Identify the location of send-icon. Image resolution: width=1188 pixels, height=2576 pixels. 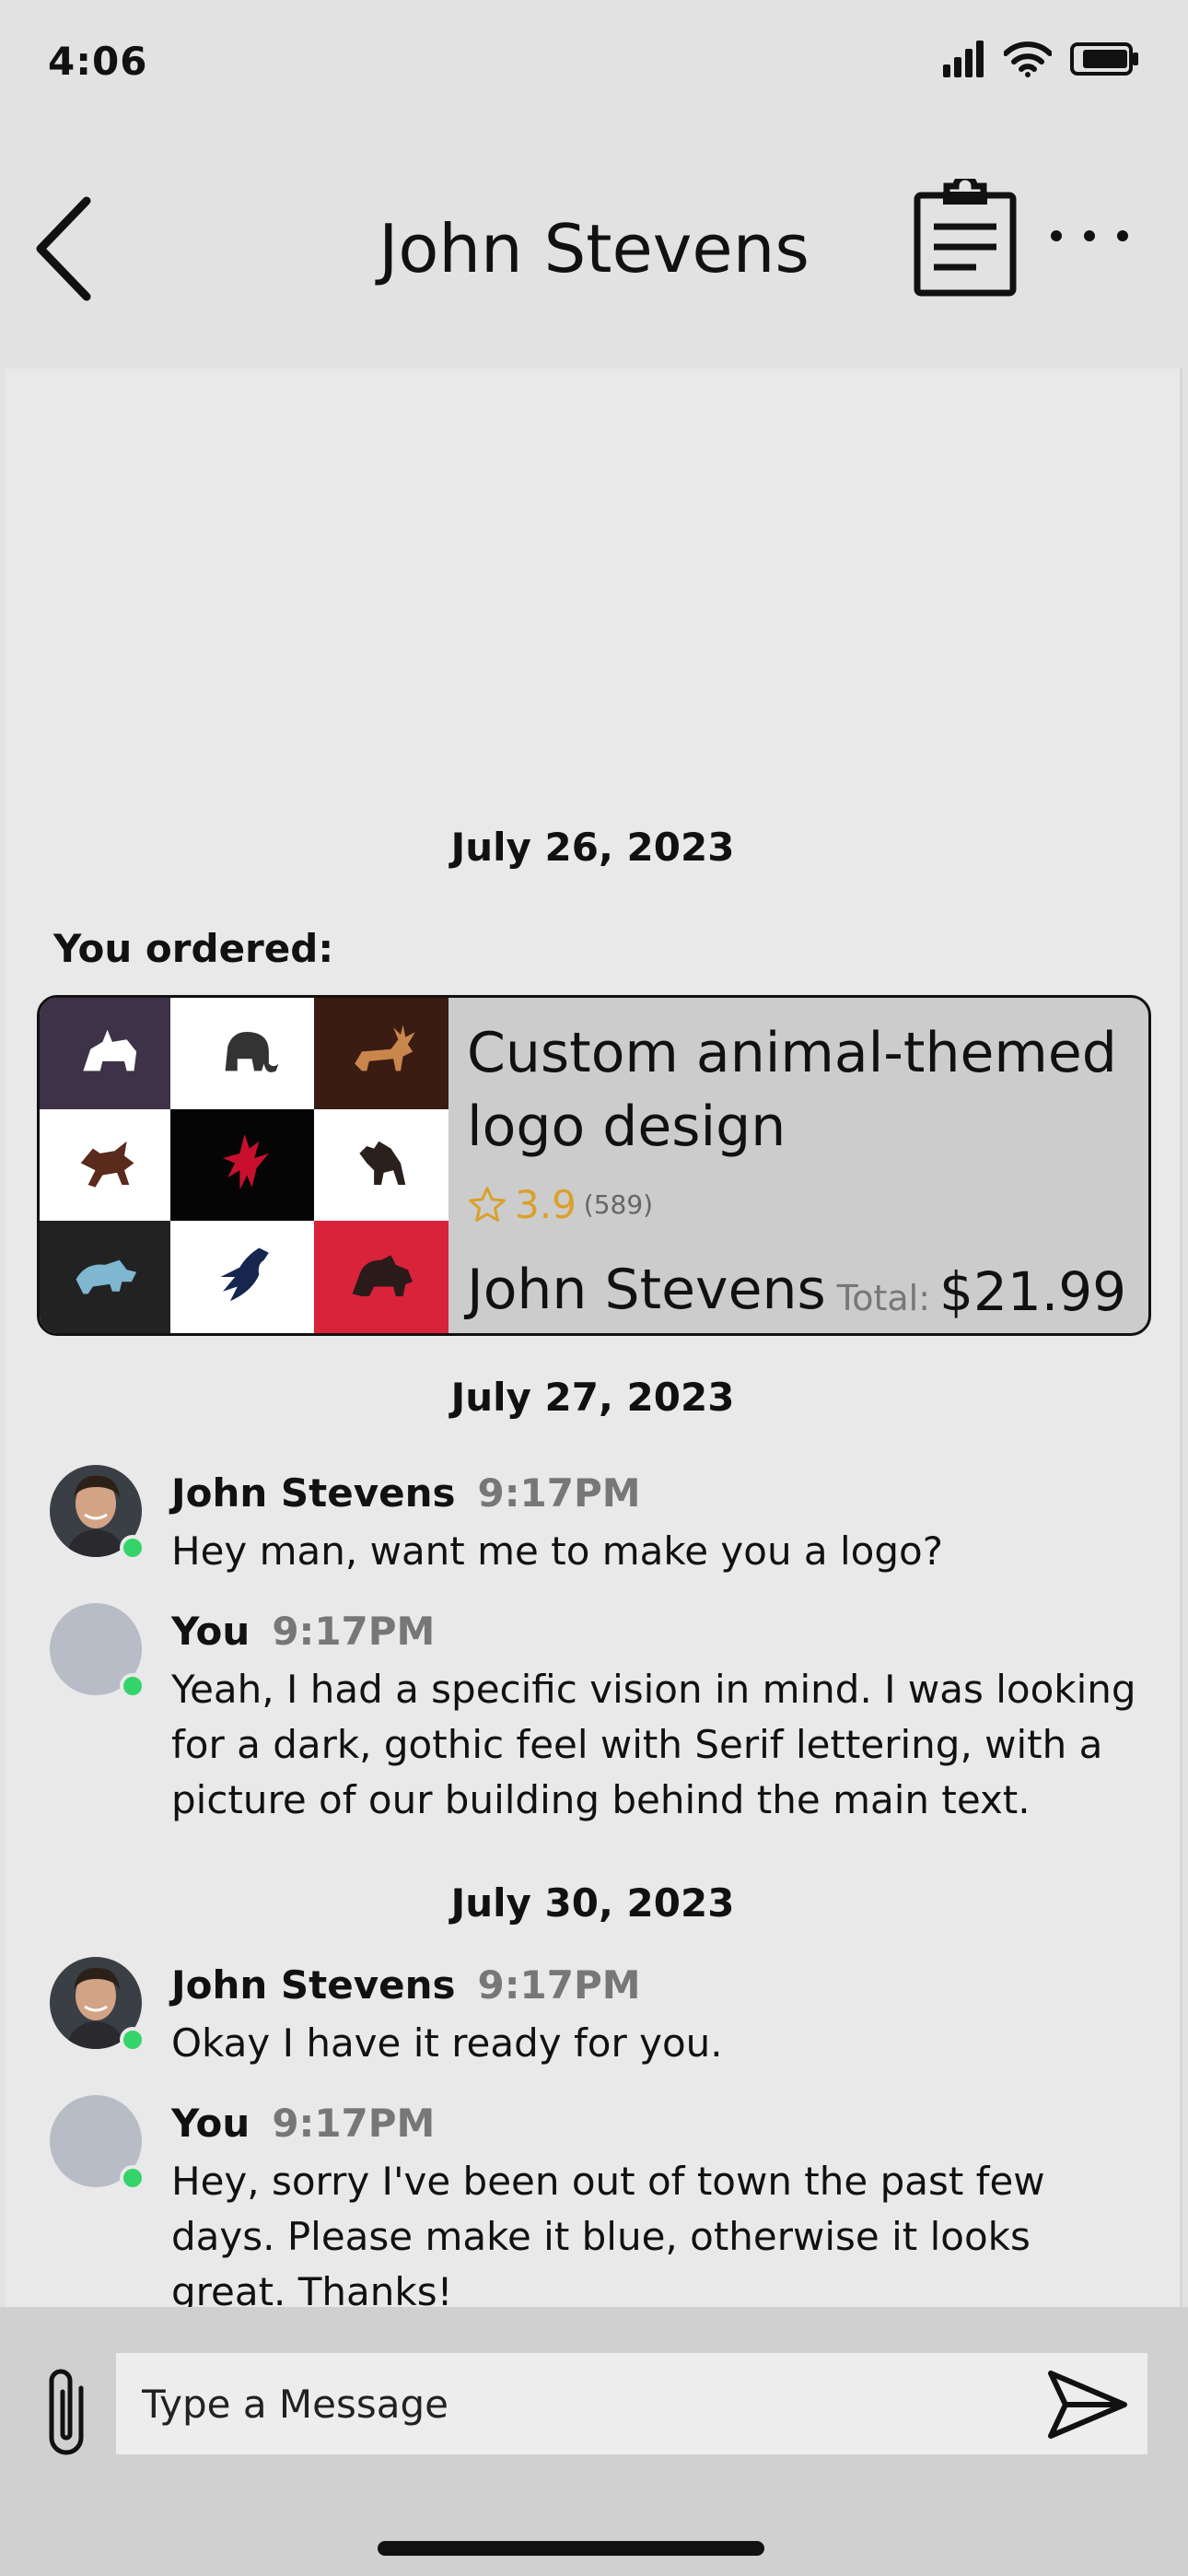
(1087, 2405).